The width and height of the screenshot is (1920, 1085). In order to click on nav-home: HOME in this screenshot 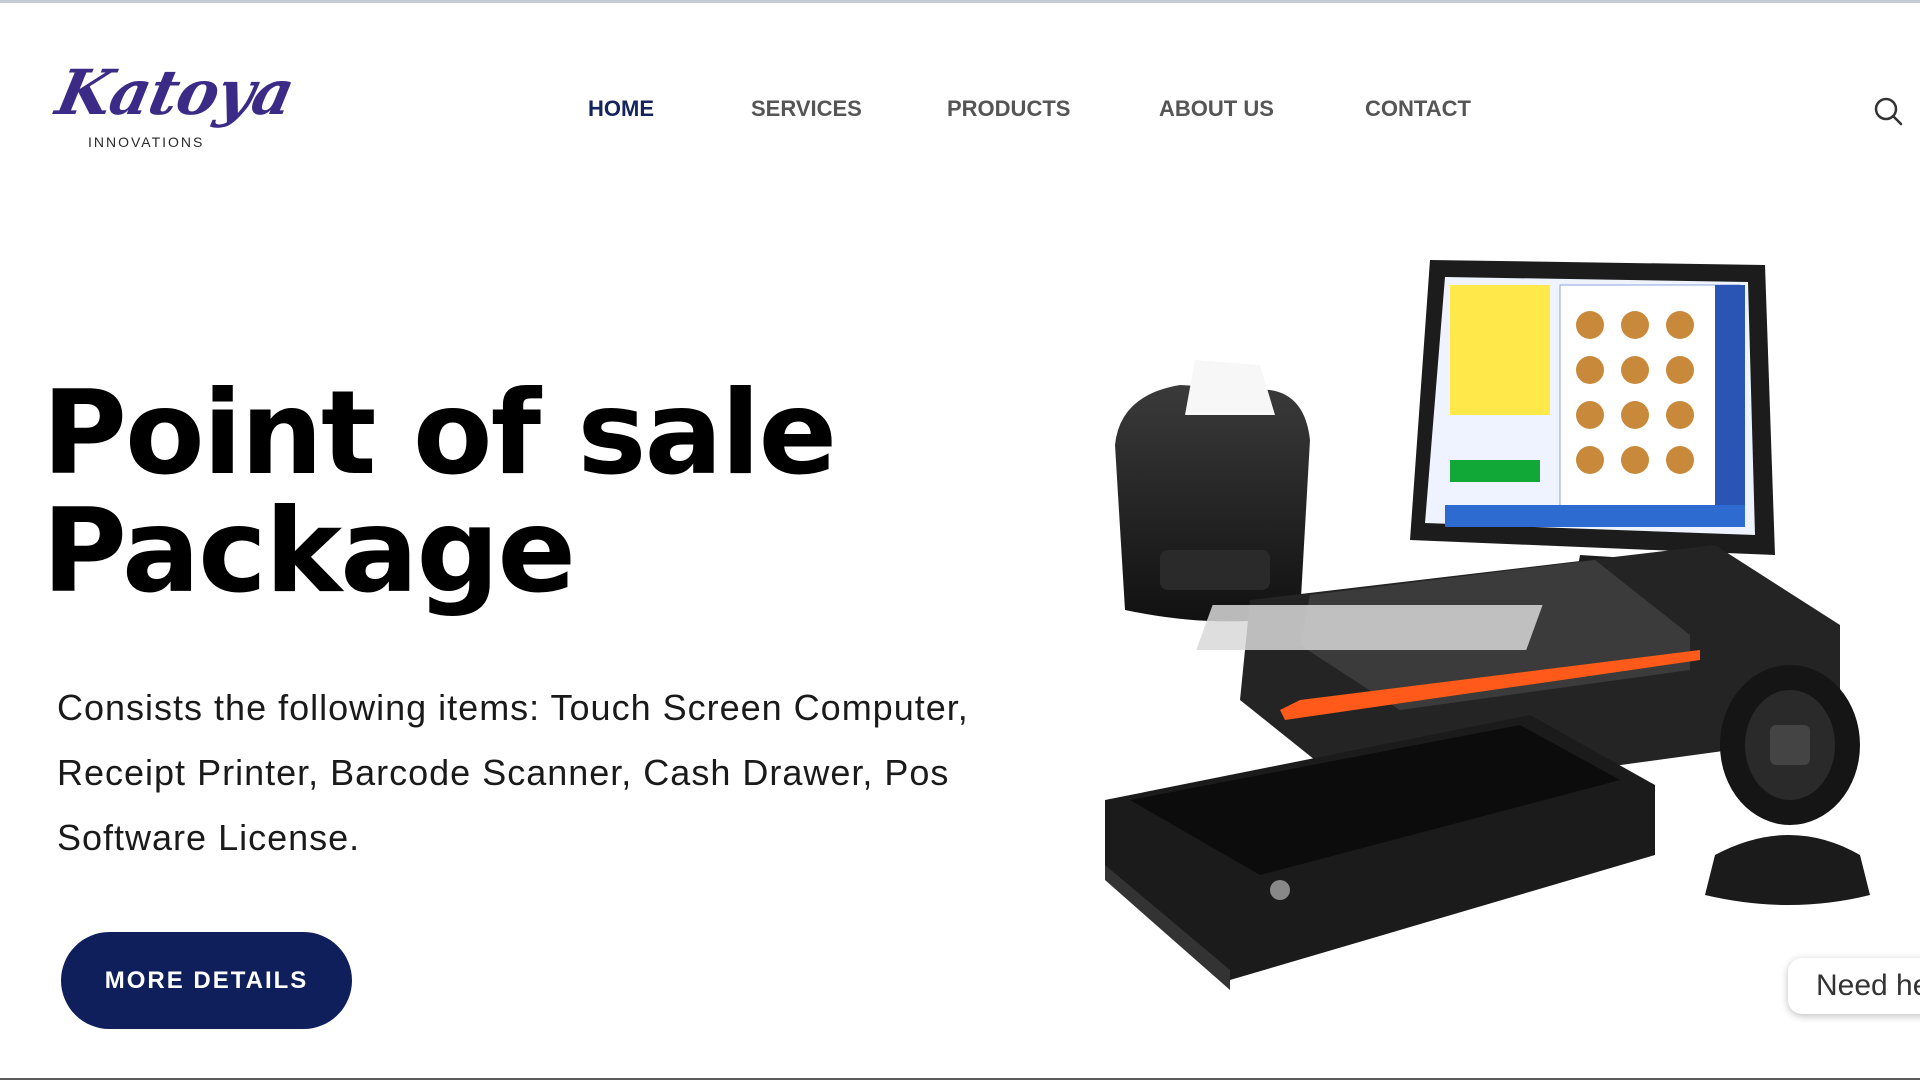, I will do `click(621, 109)`.